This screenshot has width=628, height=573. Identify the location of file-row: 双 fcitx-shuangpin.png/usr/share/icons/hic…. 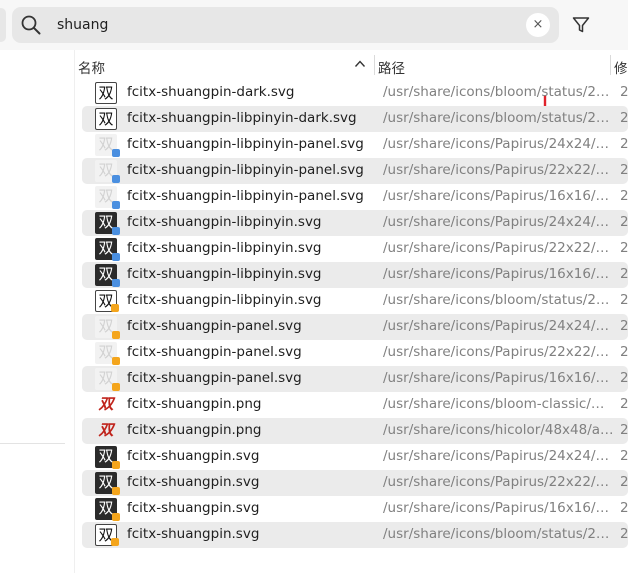
(355, 431).